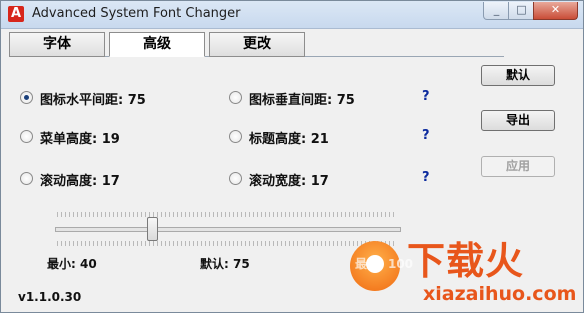 The height and width of the screenshot is (313, 584). What do you see at coordinates (518, 75) in the screenshot?
I see `default-button: 默认` at bounding box center [518, 75].